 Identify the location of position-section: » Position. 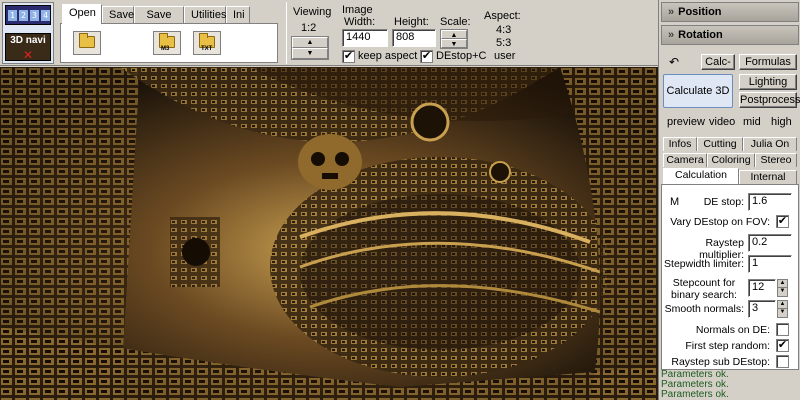
(730, 12).